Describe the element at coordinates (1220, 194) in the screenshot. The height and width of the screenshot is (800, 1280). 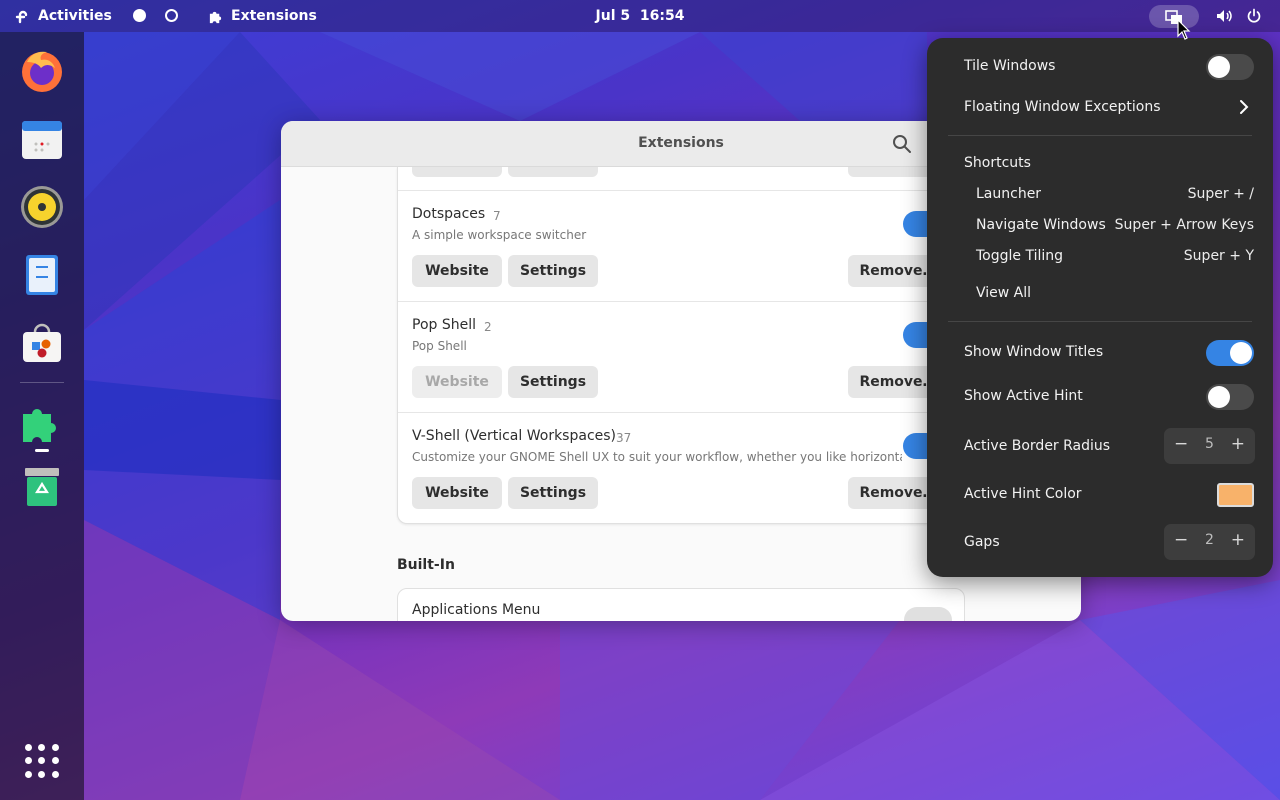
I see `shortcut-launcher-keys: Super + /` at that location.